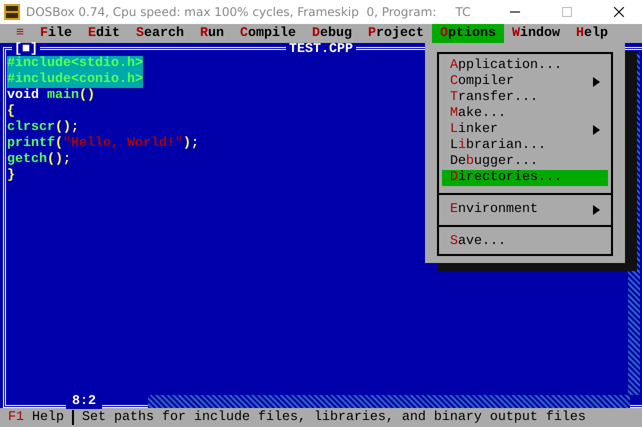  What do you see at coordinates (12, 12) in the screenshot?
I see `app-logo-icon` at bounding box center [12, 12].